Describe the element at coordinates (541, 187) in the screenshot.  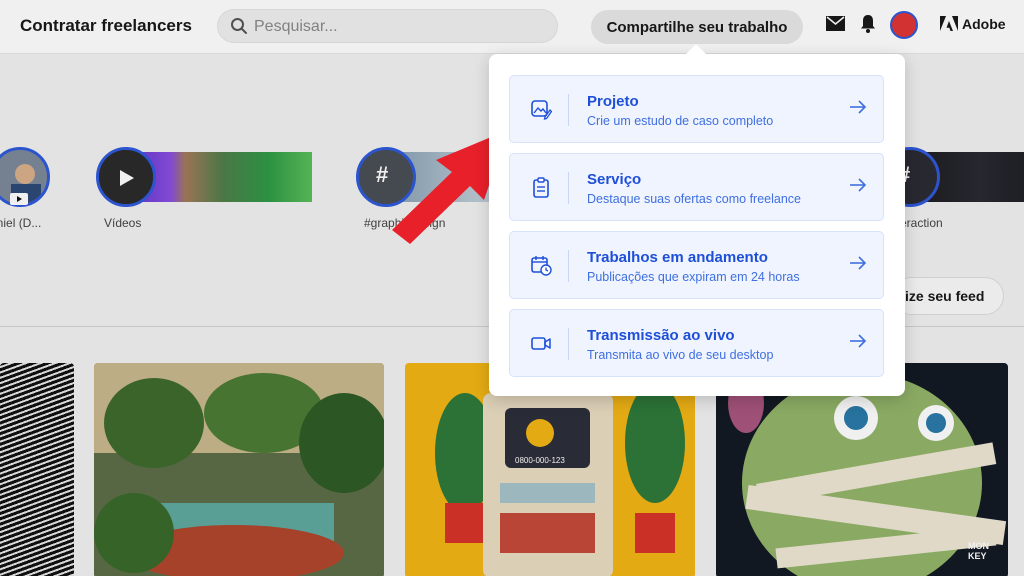
I see `clipboard-icon` at that location.